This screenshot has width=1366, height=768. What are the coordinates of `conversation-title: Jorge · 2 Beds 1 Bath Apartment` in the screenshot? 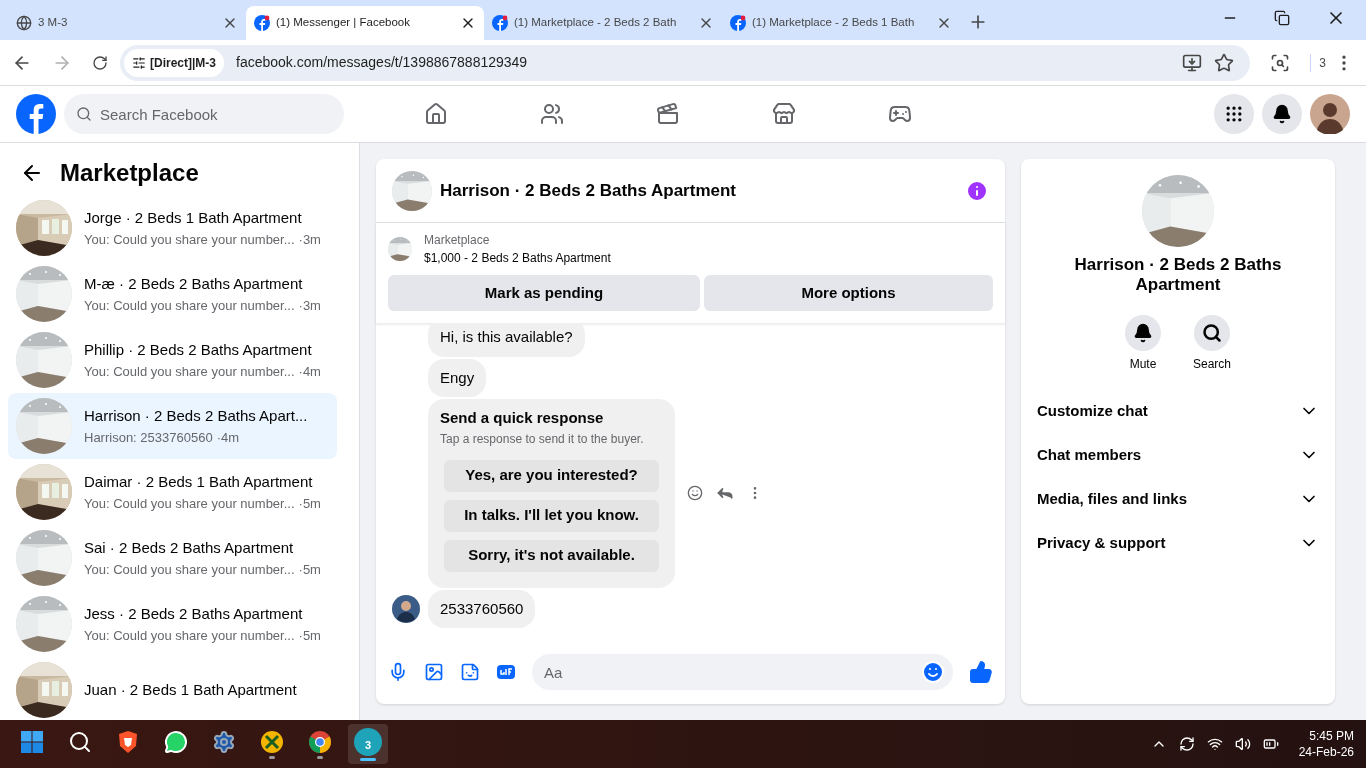 It's located at (193, 218).